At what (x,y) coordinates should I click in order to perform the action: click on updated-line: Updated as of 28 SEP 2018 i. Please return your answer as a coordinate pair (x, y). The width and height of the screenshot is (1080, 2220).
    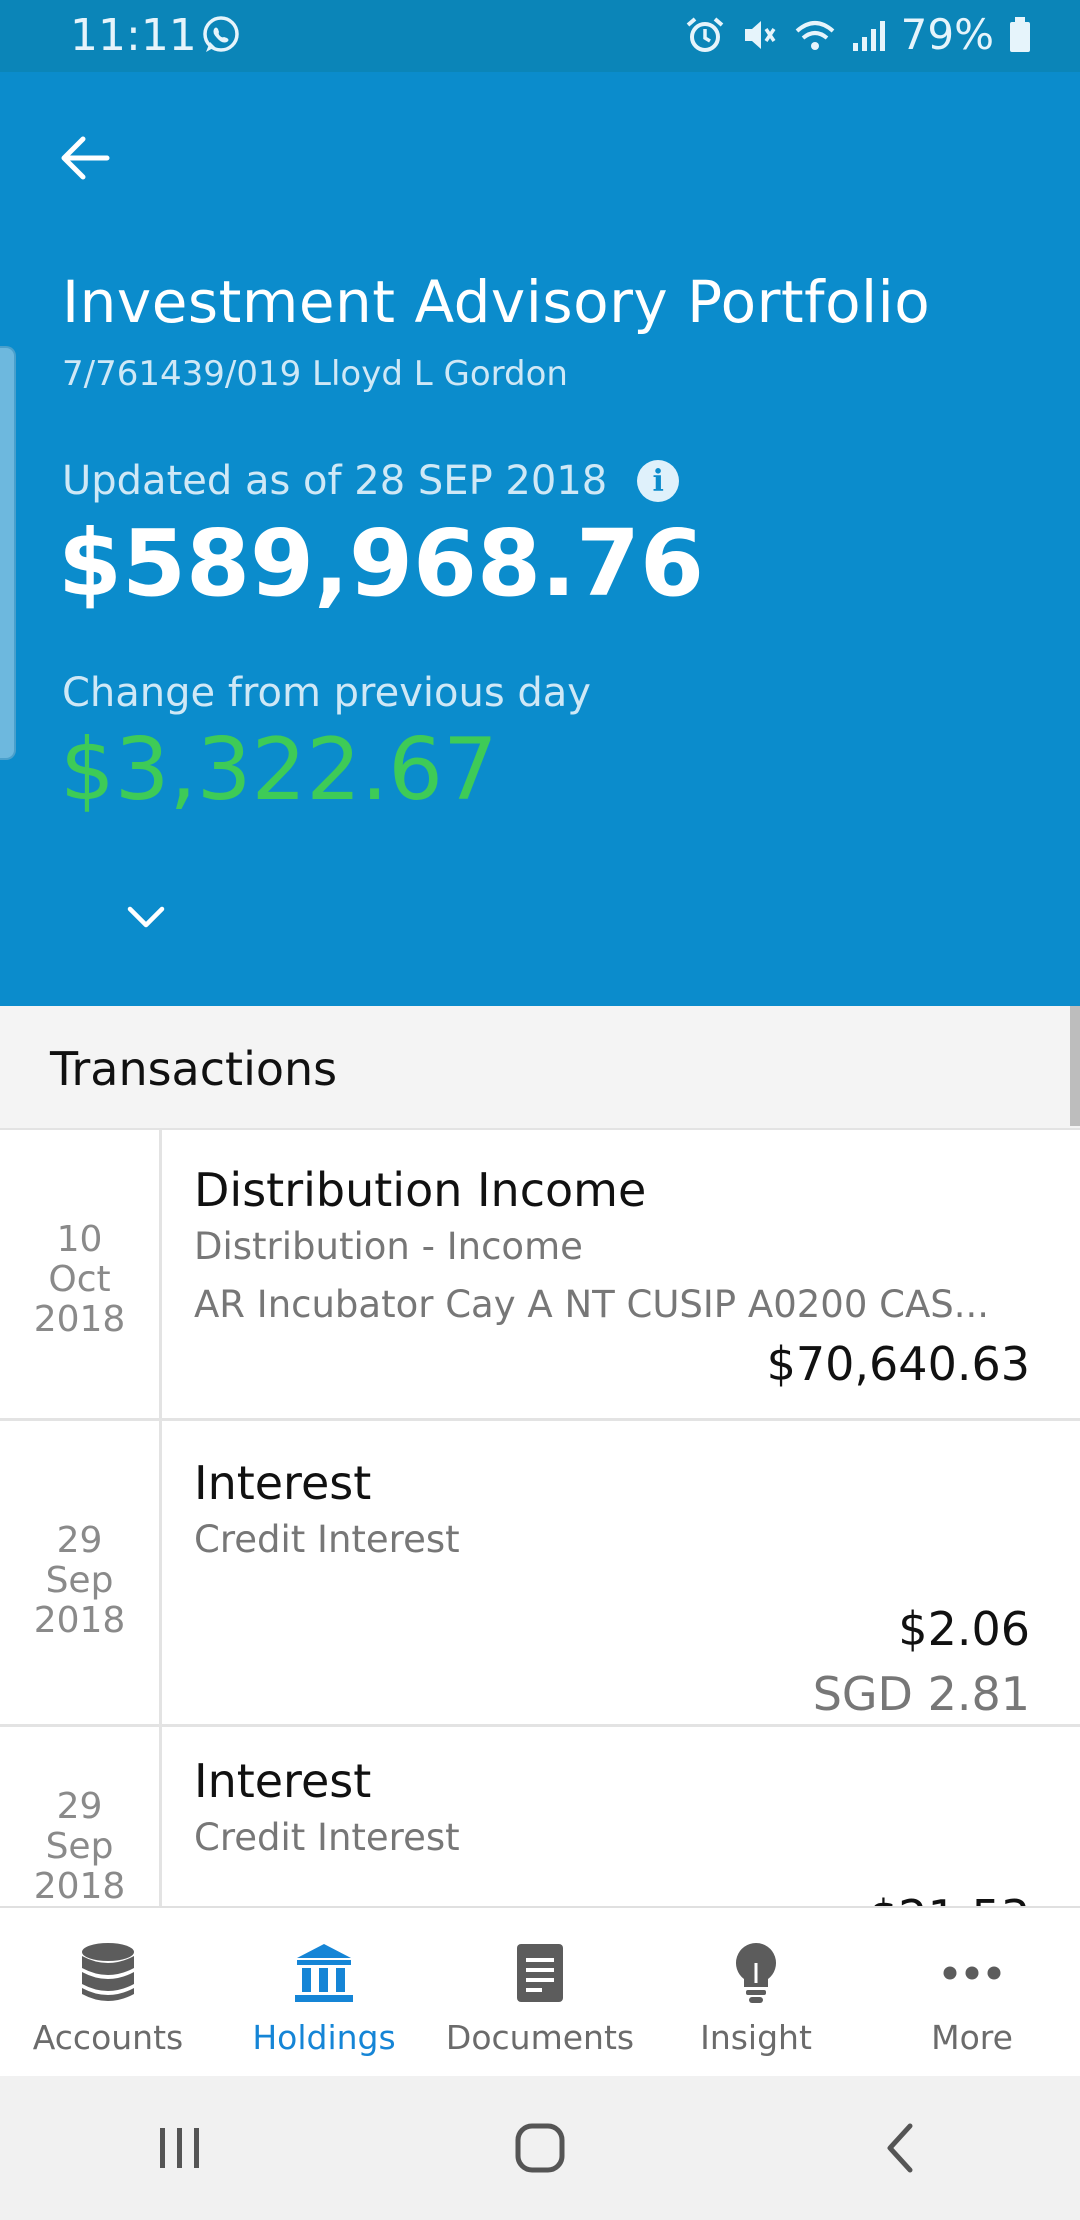
    Looking at the image, I should click on (371, 481).